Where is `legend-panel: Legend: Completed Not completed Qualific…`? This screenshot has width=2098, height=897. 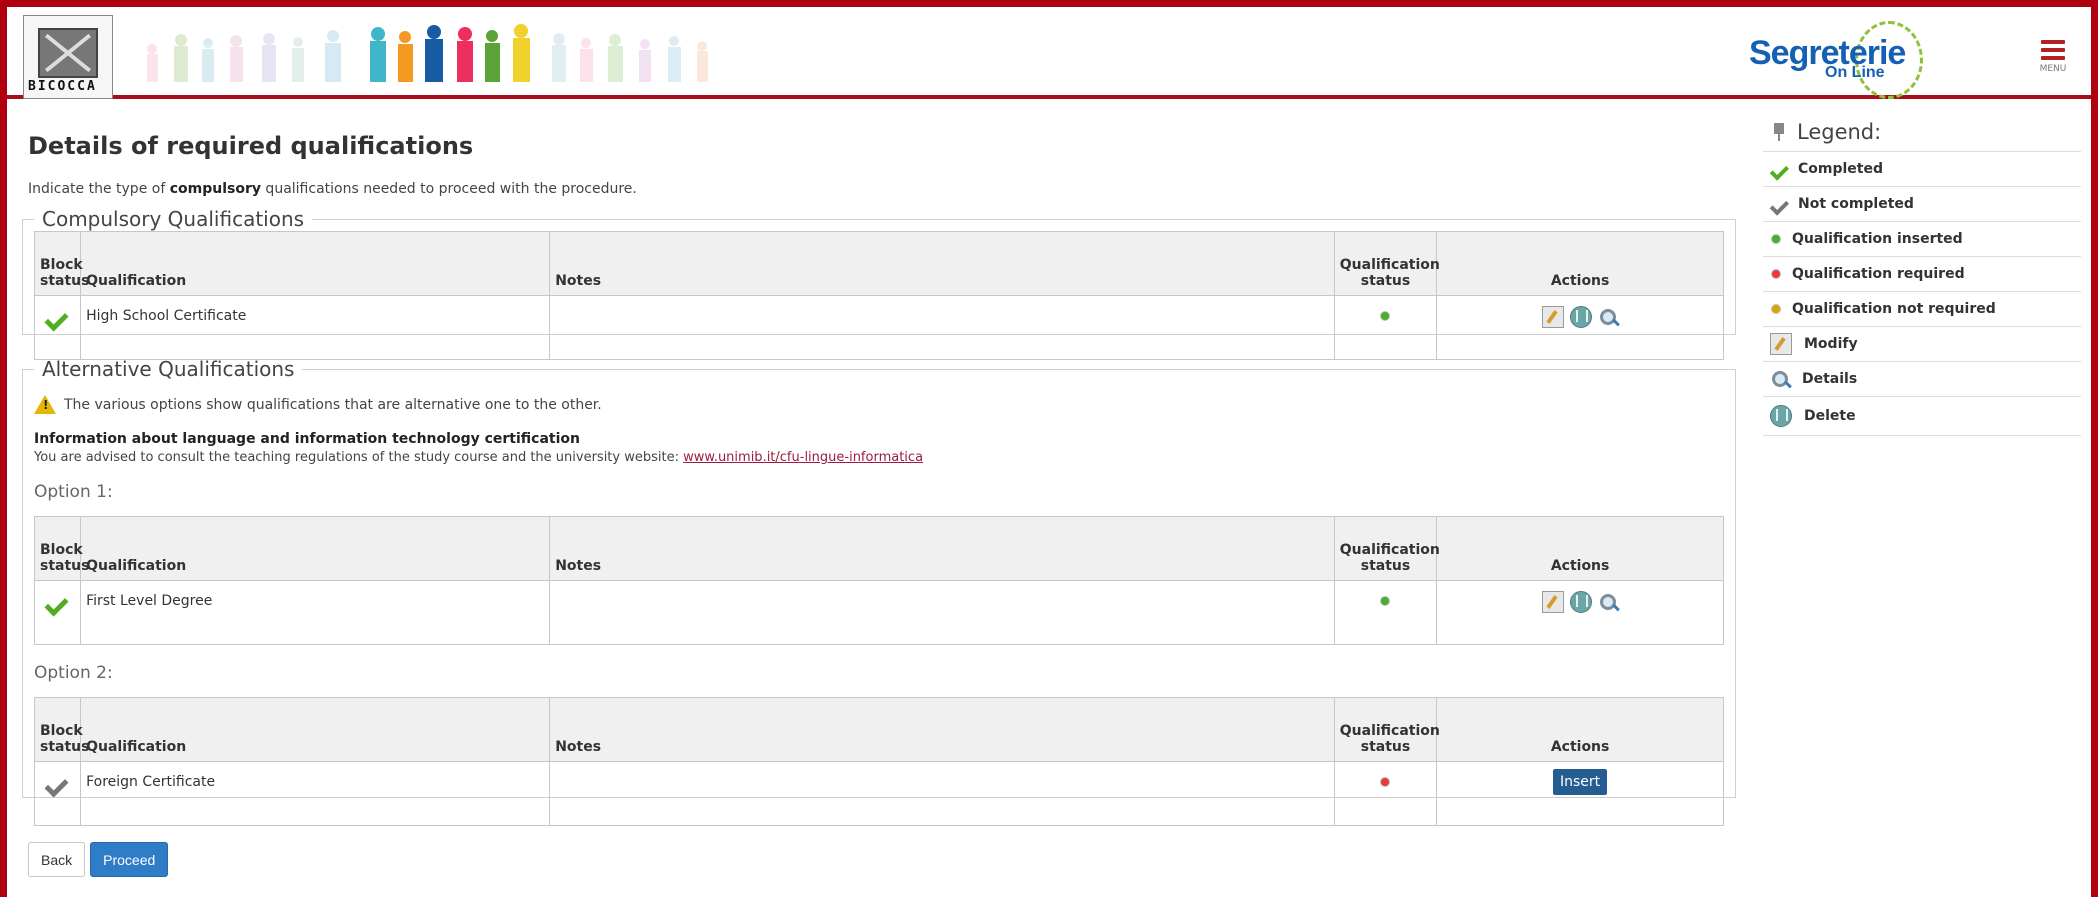 legend-panel: Legend: Completed Not completed Qualific… is located at coordinates (1922, 274).